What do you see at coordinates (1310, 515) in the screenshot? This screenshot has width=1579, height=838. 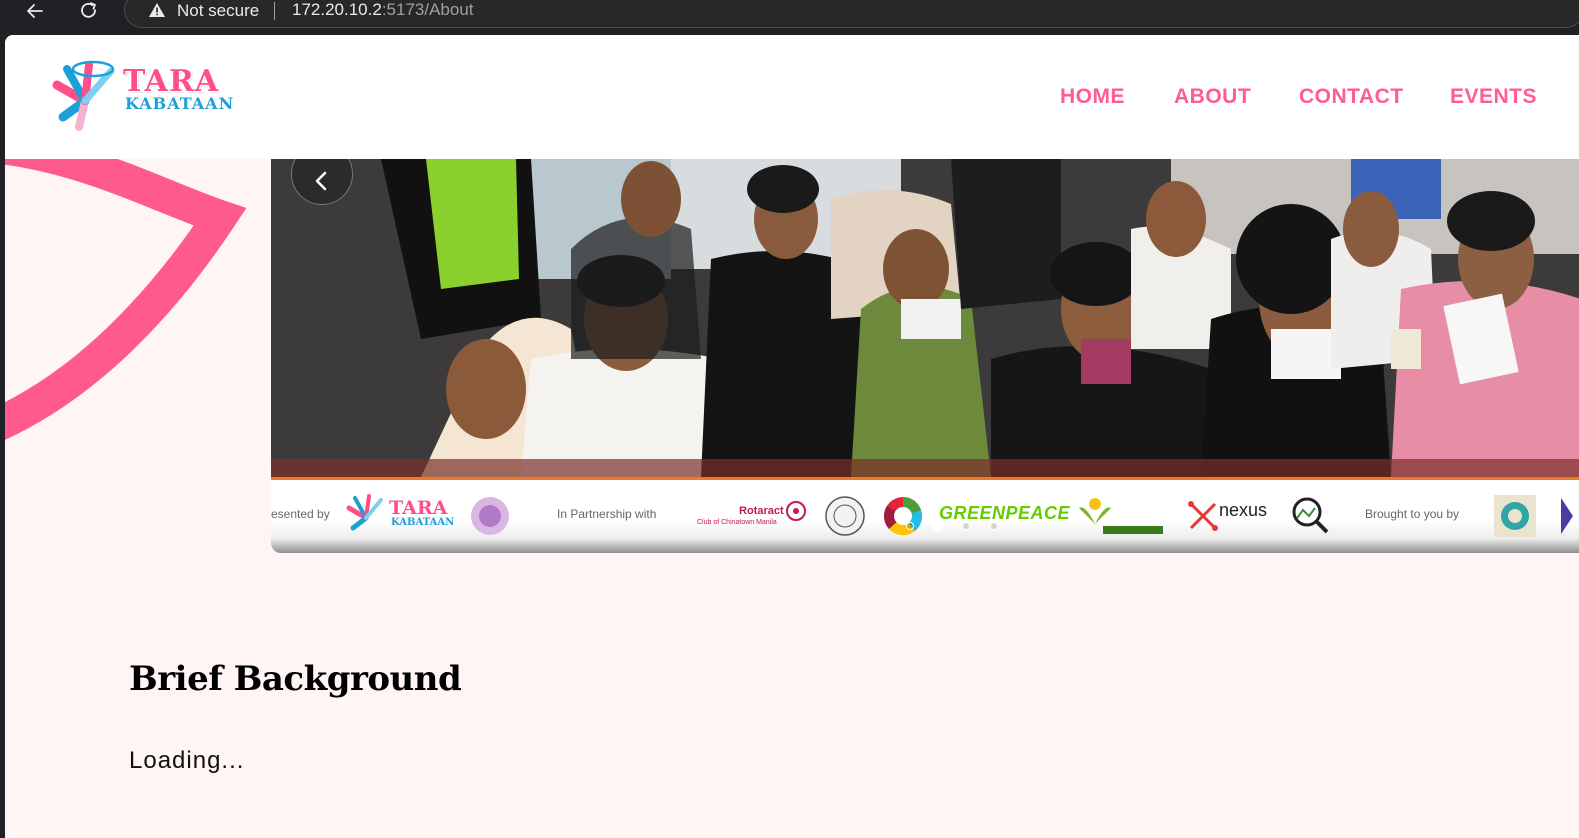 I see `magnifier-logo` at bounding box center [1310, 515].